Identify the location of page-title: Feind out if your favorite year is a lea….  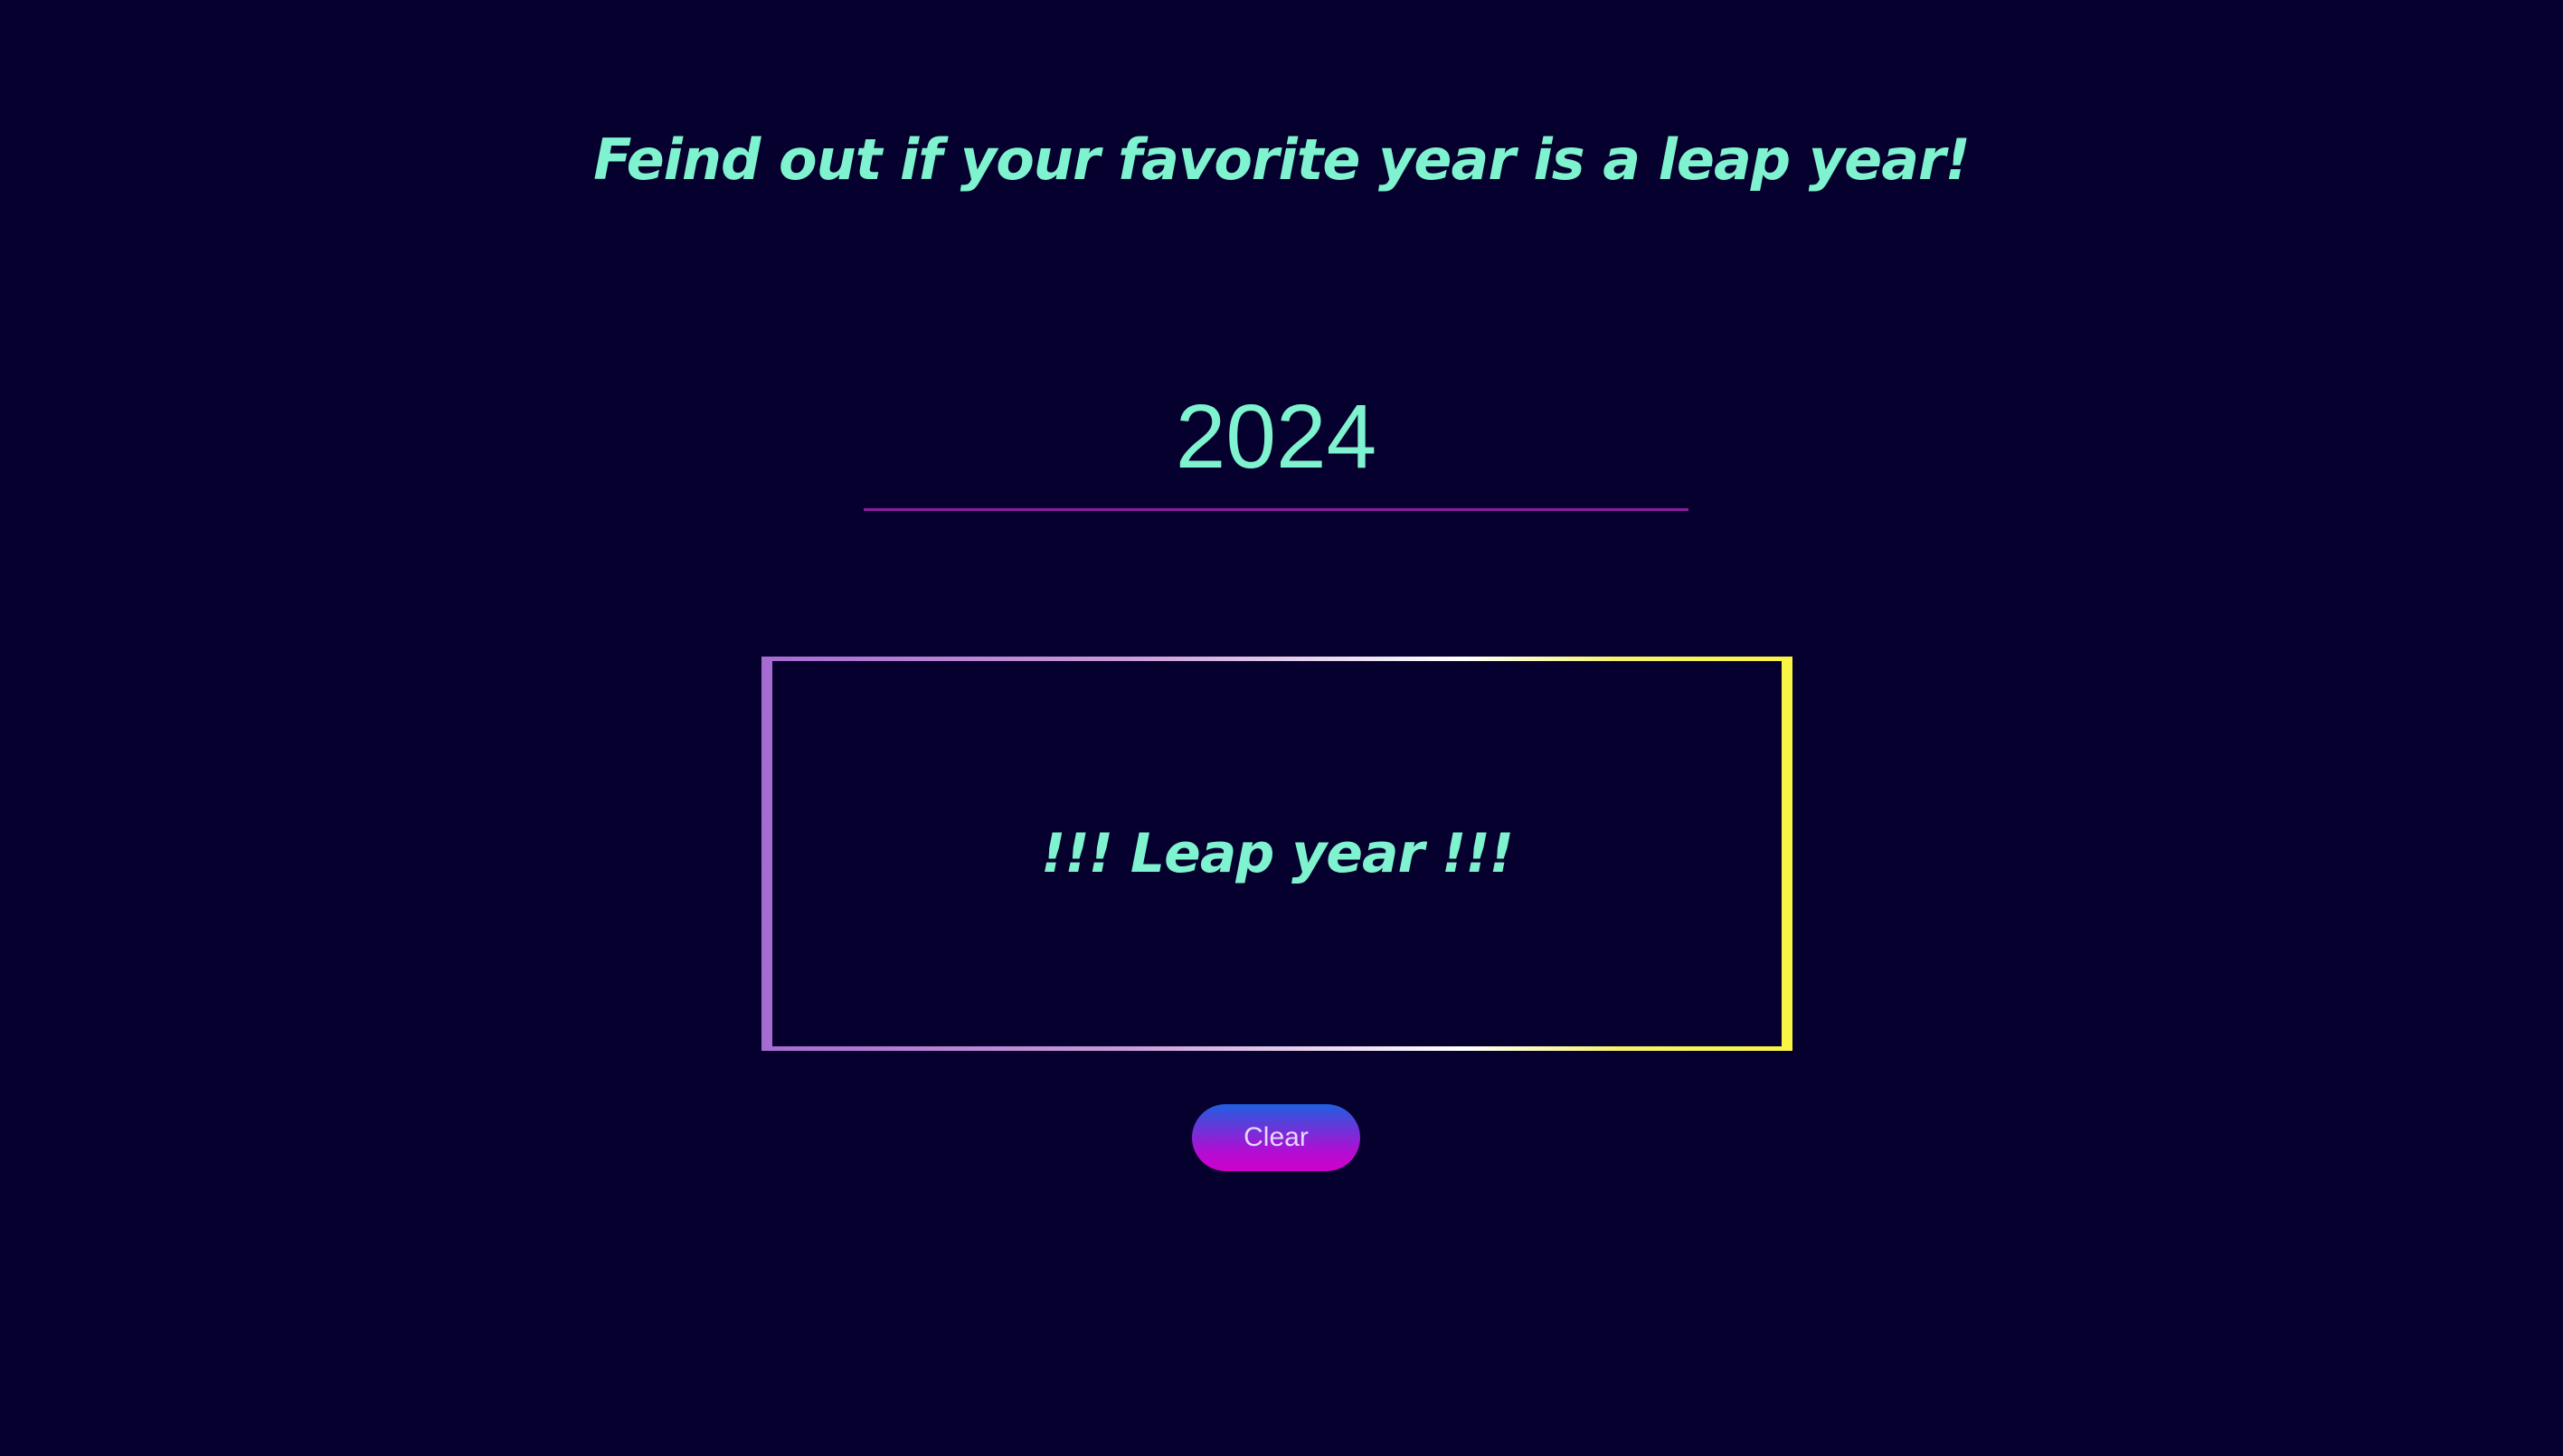
(1282, 160).